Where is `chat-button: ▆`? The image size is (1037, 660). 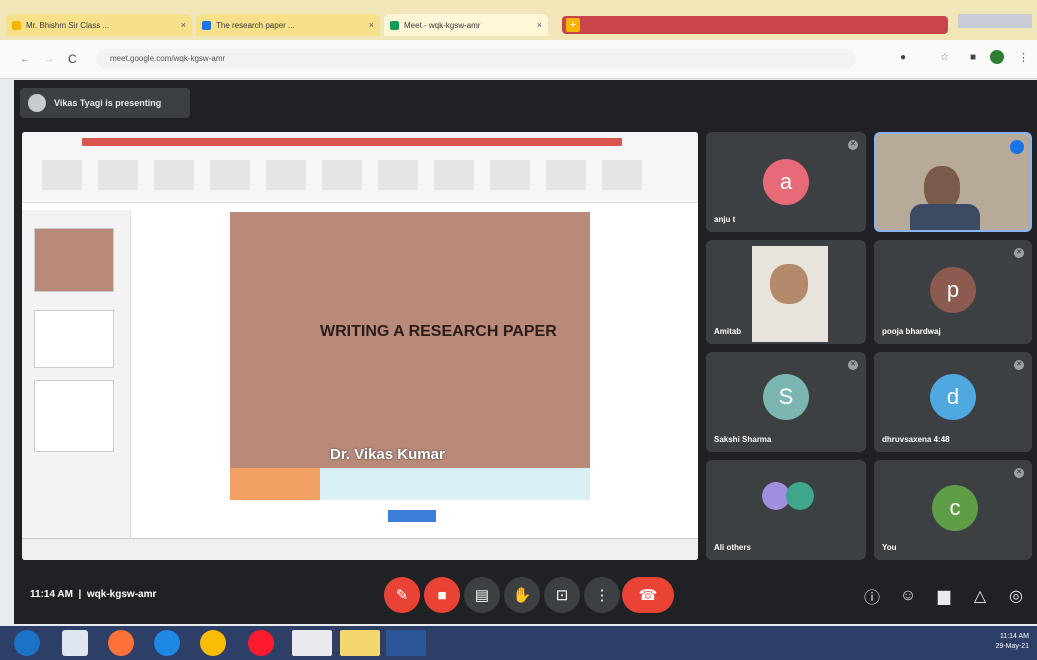
chat-button: ▆ is located at coordinates (944, 596).